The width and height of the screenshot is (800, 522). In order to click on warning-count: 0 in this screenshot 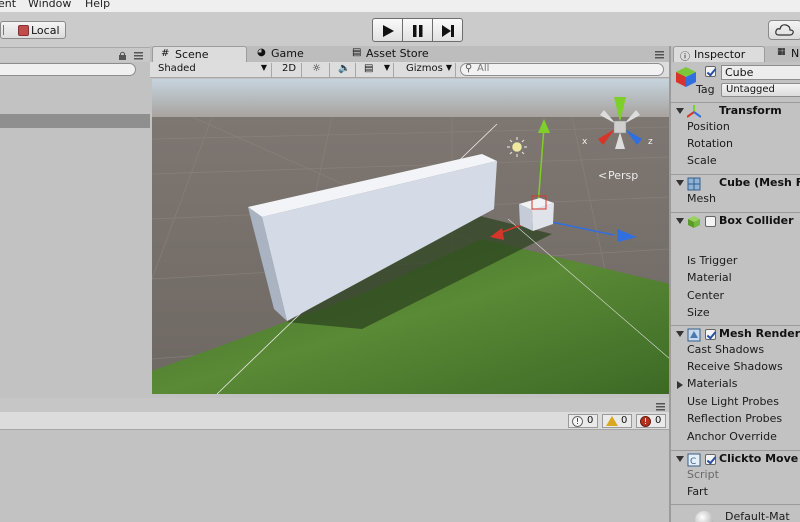, I will do `click(624, 420)`.